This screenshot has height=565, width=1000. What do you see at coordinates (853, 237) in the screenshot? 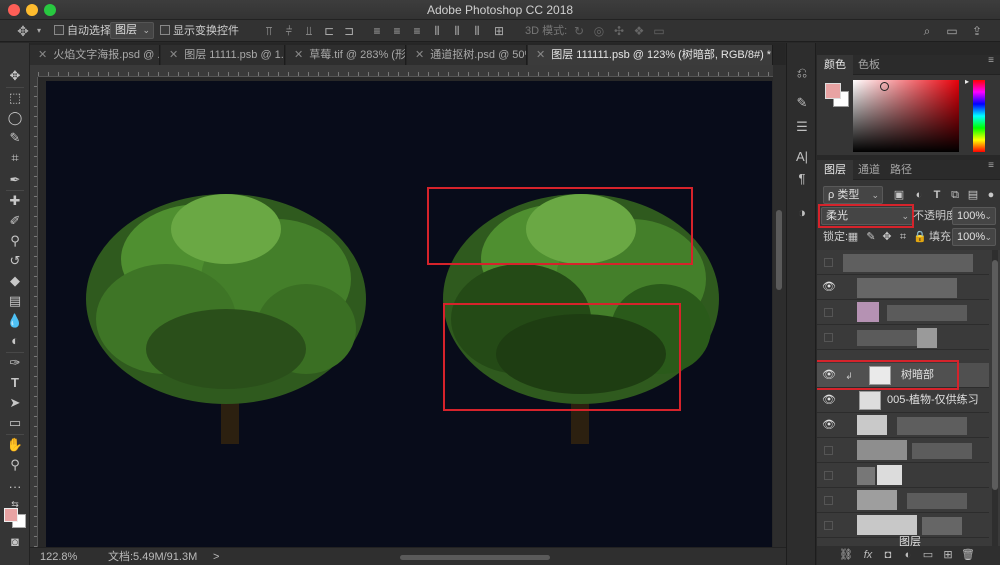
I see `lock-transparent-icon: ▦` at bounding box center [853, 237].